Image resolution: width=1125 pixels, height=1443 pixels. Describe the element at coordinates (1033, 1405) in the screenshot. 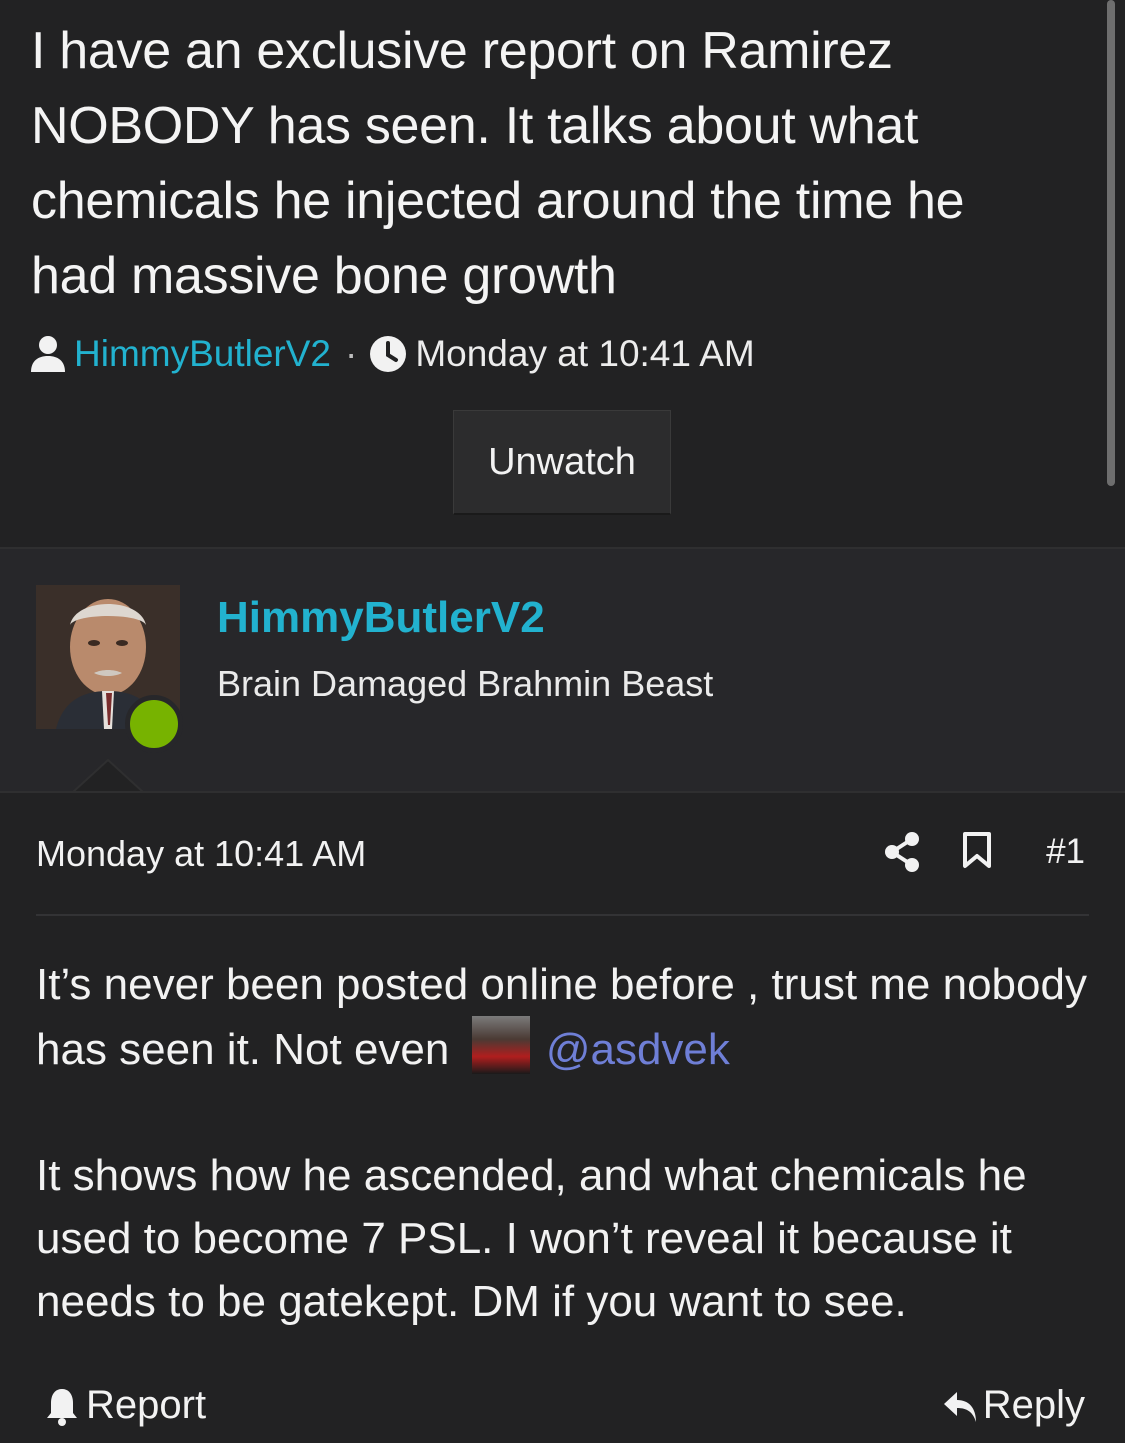

I see `reply-label: Reply` at that location.